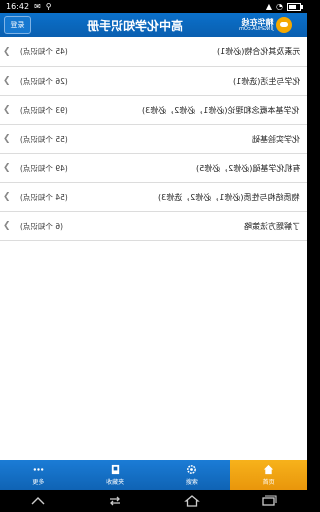  I want to click on topic-count: (54 个知识点), so click(44, 197).